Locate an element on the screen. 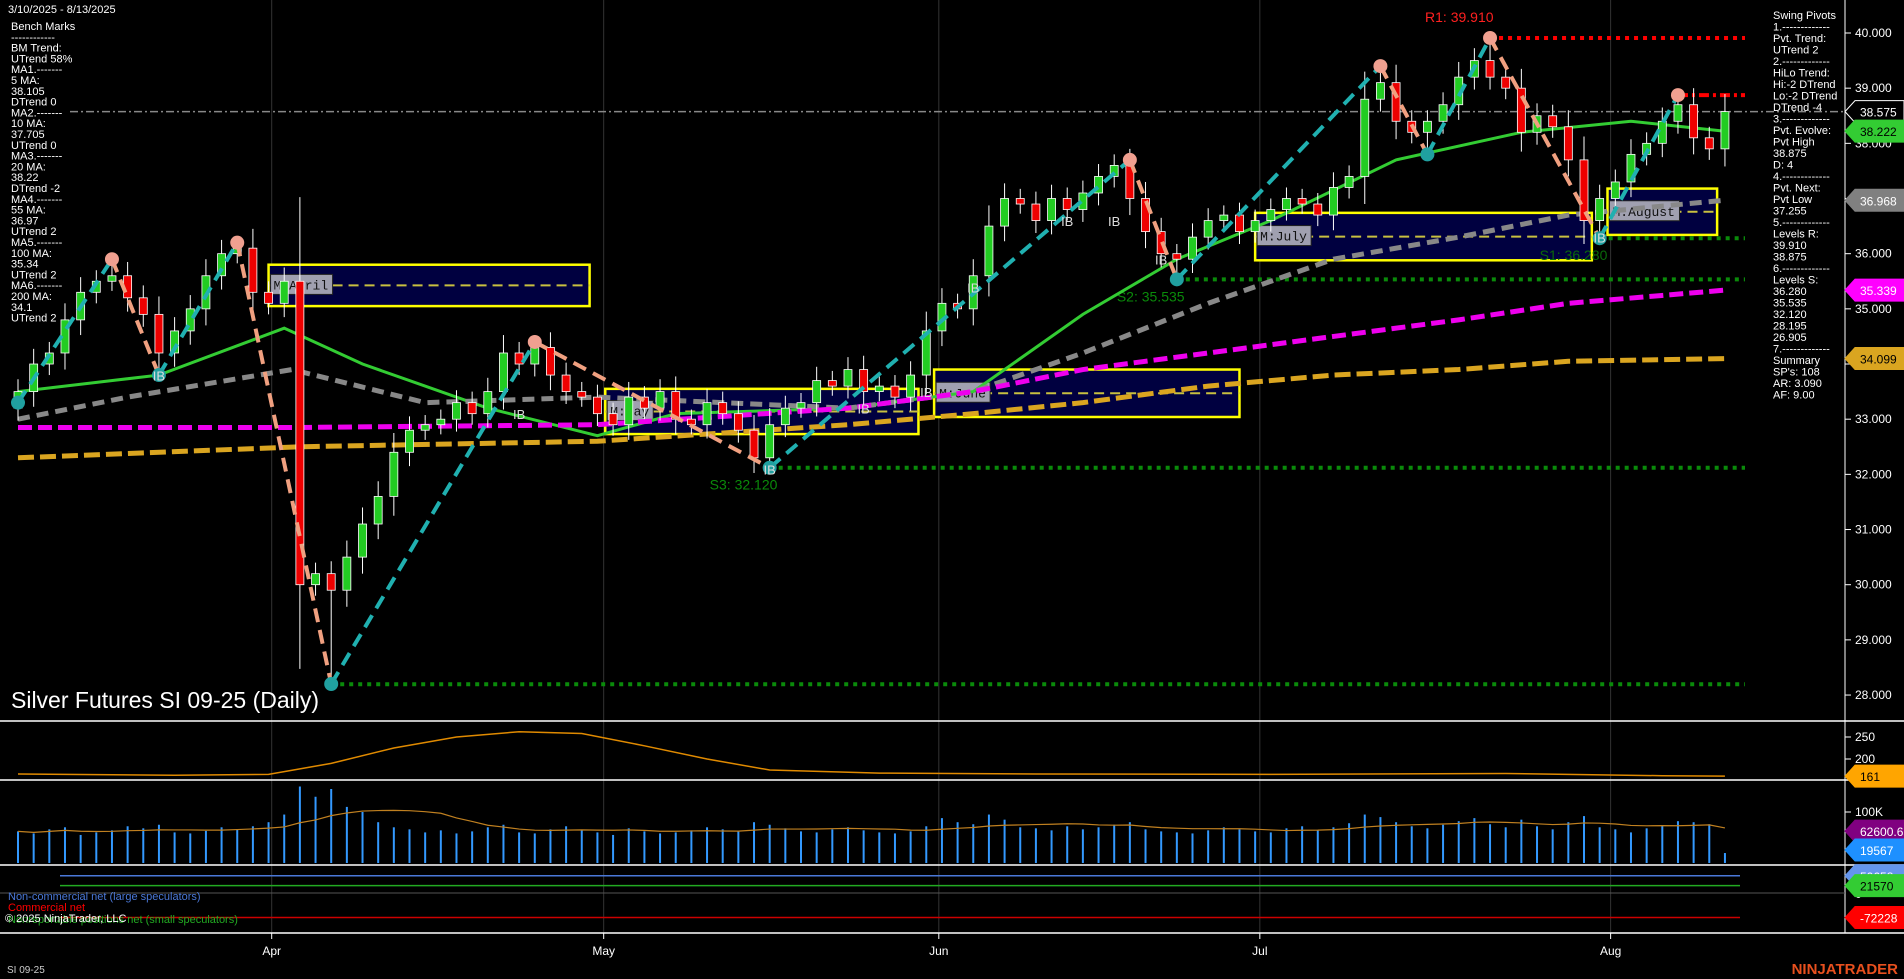 The width and height of the screenshot is (1904, 979). level-label: R1: 39.910 is located at coordinates (1459, 17).